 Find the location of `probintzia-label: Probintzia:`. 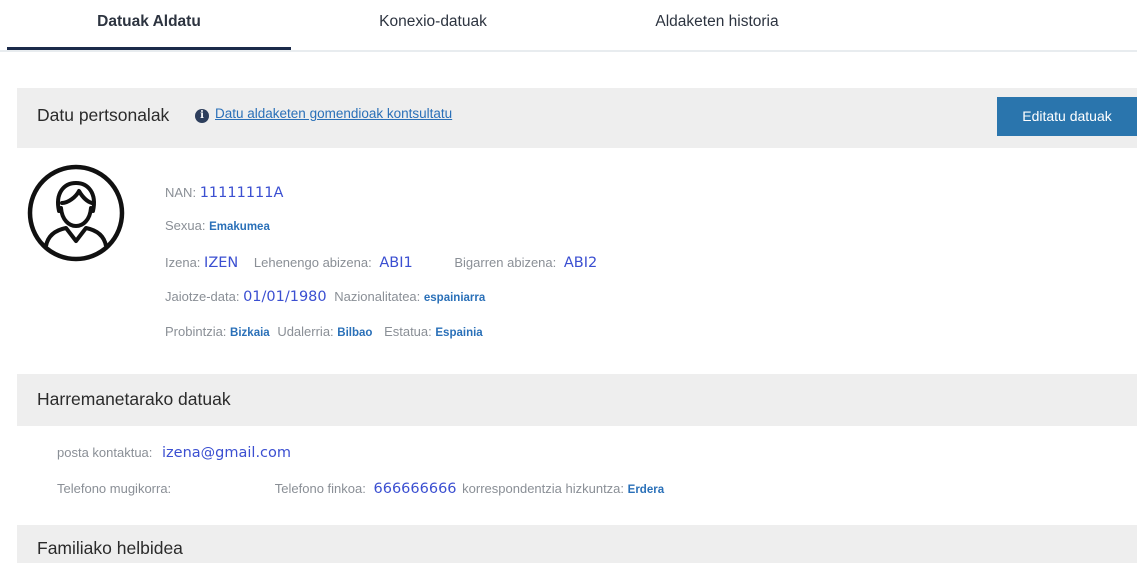

probintzia-label: Probintzia: is located at coordinates (196, 331).